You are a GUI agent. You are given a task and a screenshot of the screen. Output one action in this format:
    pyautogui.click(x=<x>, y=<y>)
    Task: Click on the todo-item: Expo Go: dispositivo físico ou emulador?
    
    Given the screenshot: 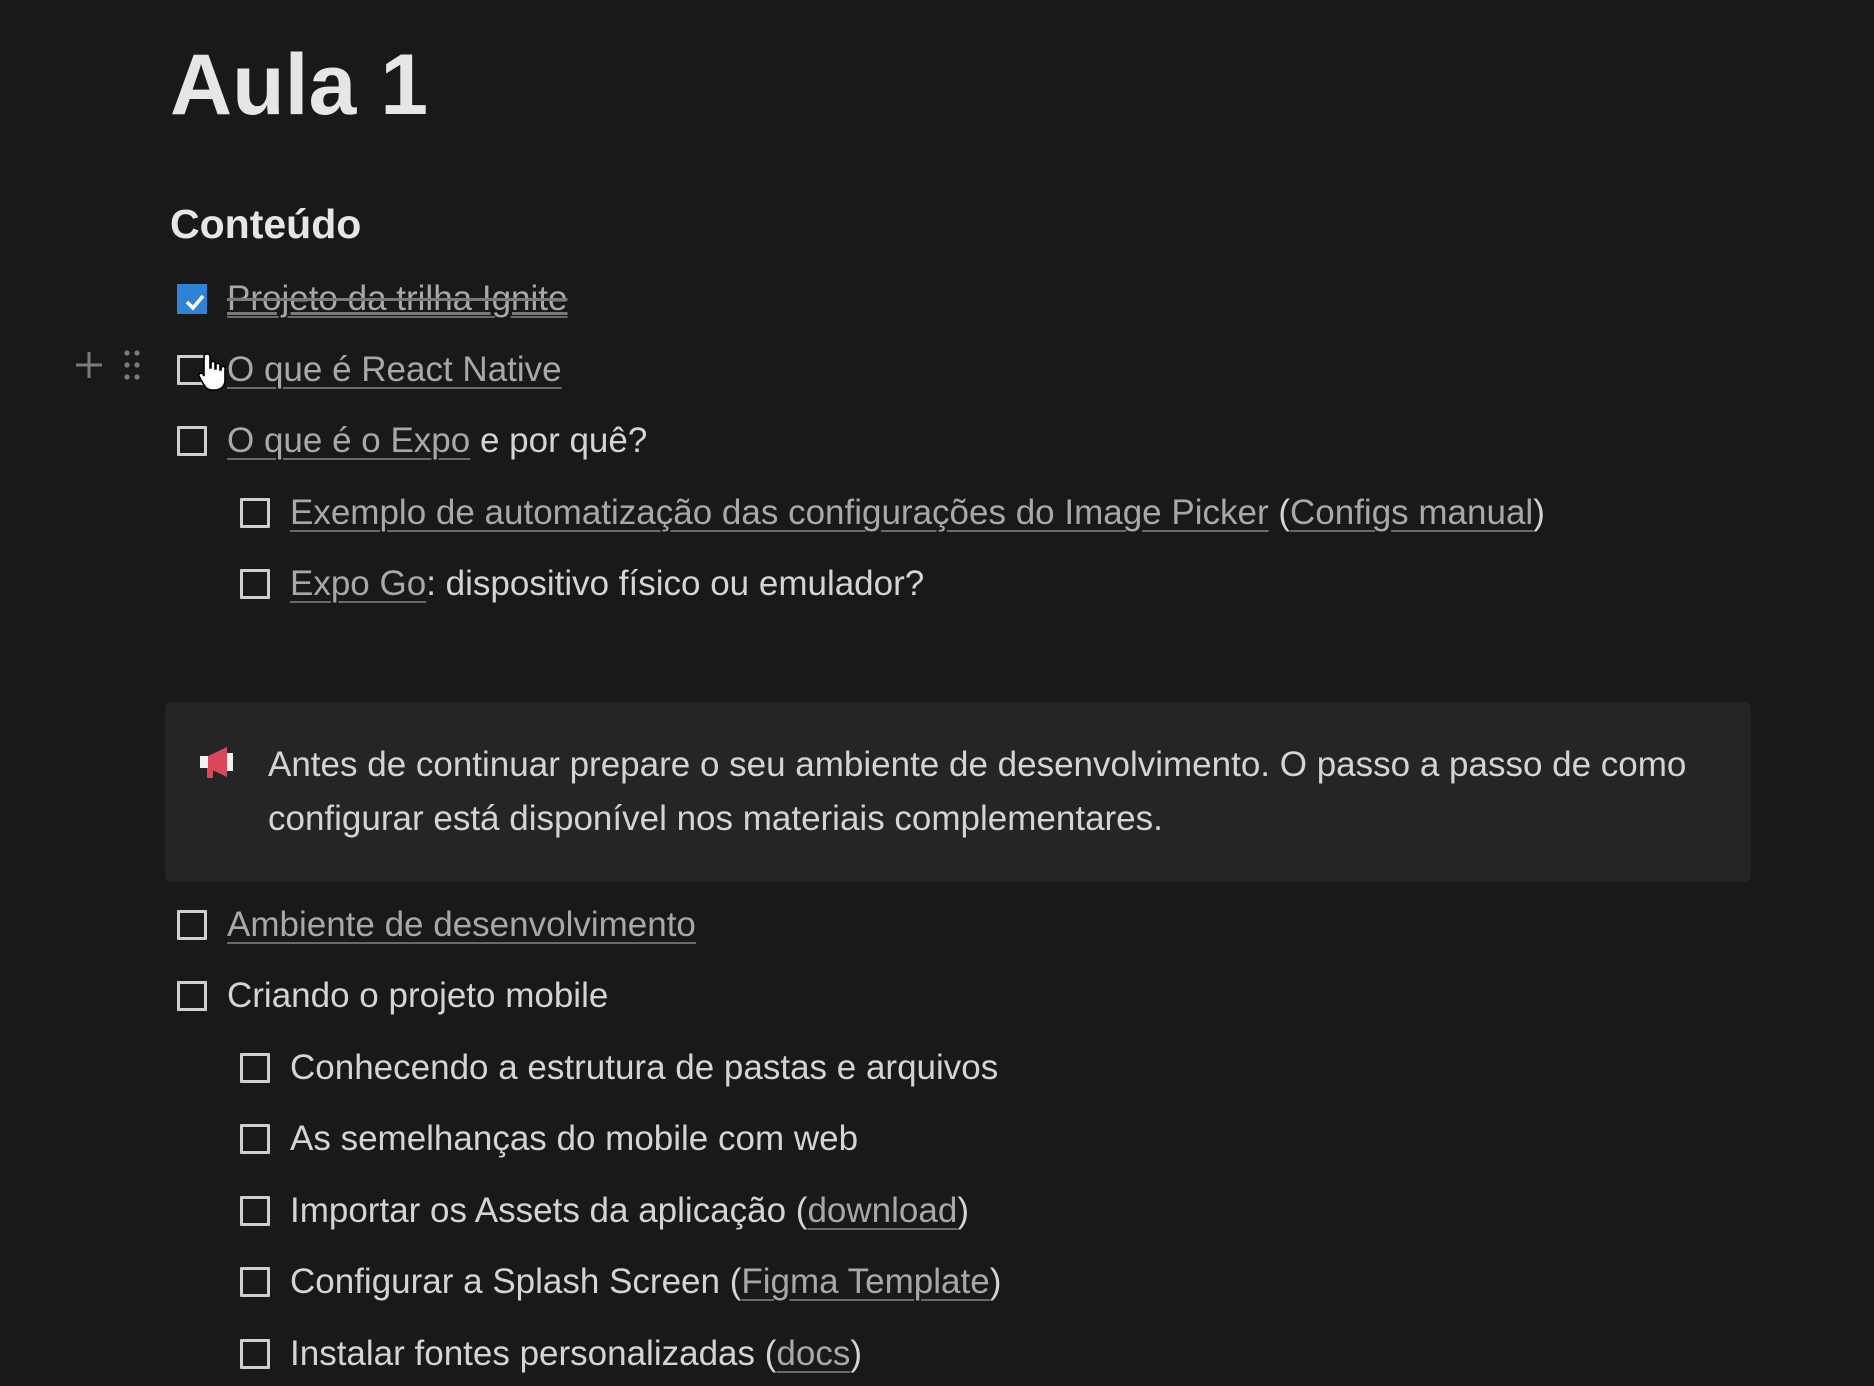 What is the action you would take?
    pyautogui.click(x=582, y=584)
    